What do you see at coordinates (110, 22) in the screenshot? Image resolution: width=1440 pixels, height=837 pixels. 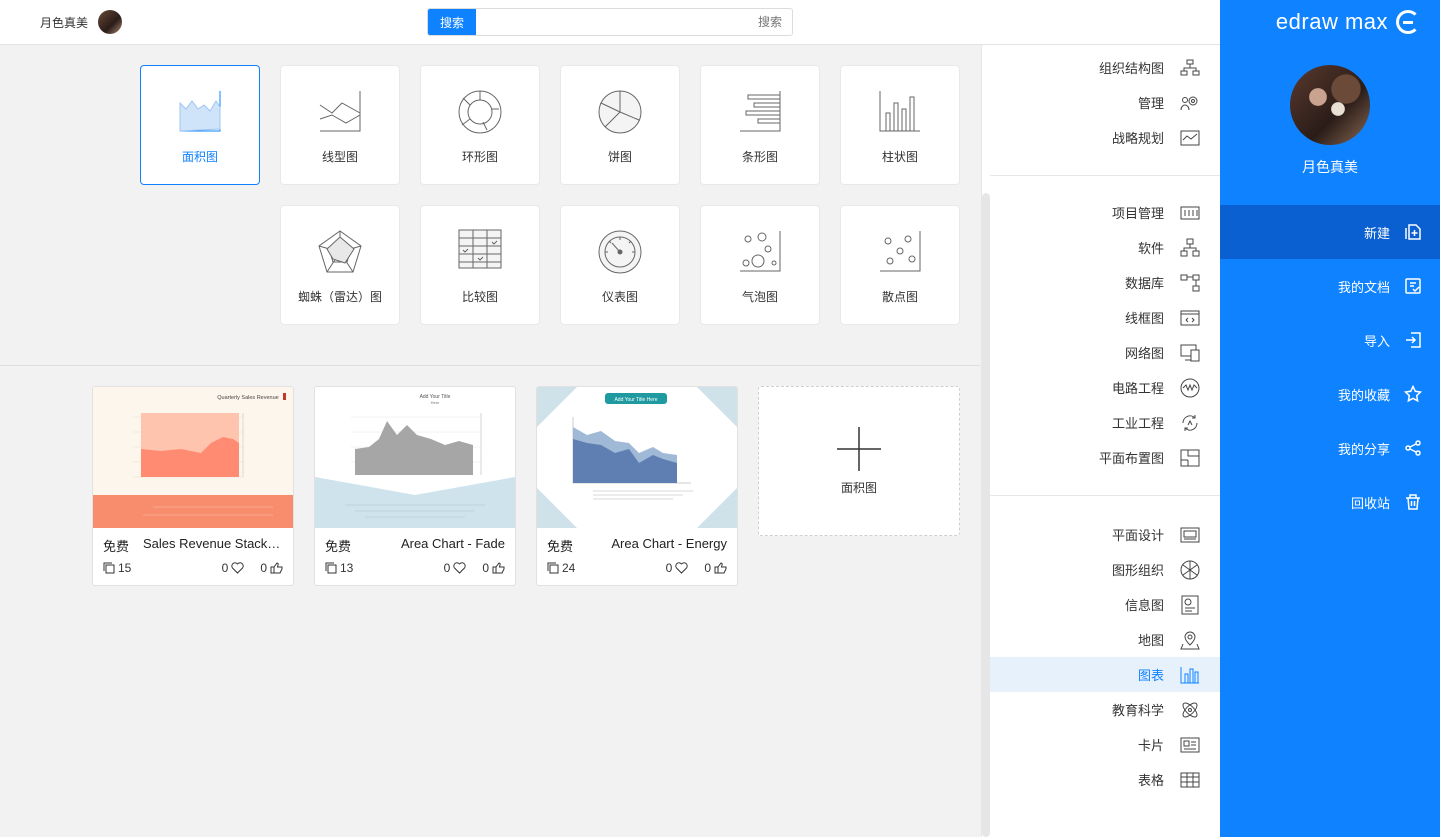 I see `avatar` at bounding box center [110, 22].